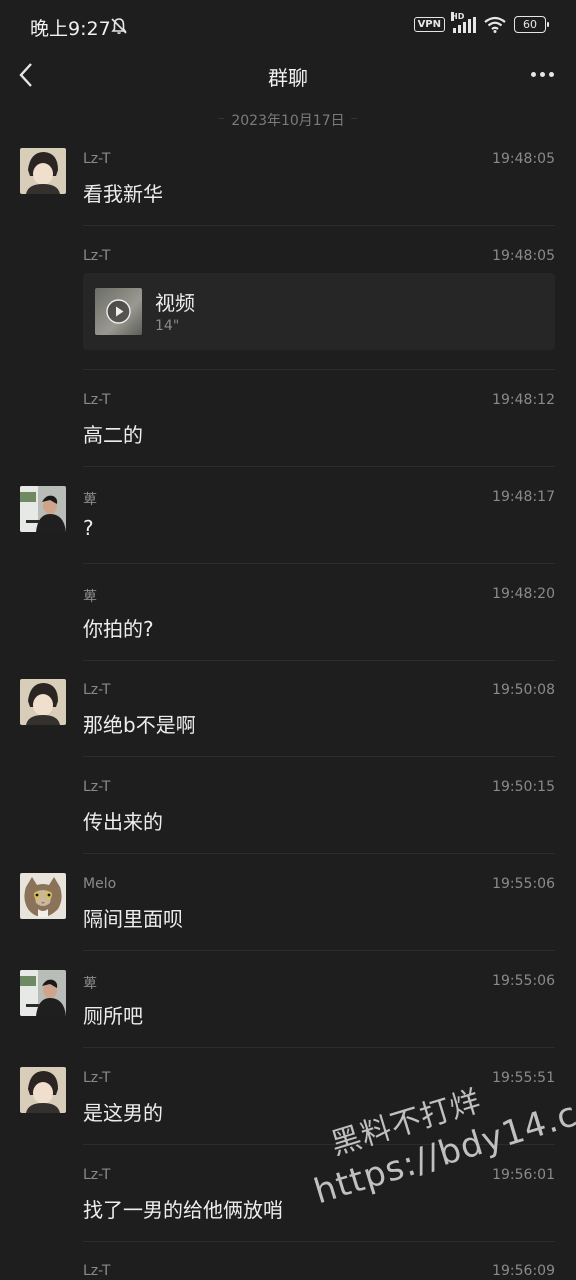 The image size is (576, 1280). Describe the element at coordinates (139, 725) in the screenshot. I see `message-text: 那绝b不是啊` at that location.